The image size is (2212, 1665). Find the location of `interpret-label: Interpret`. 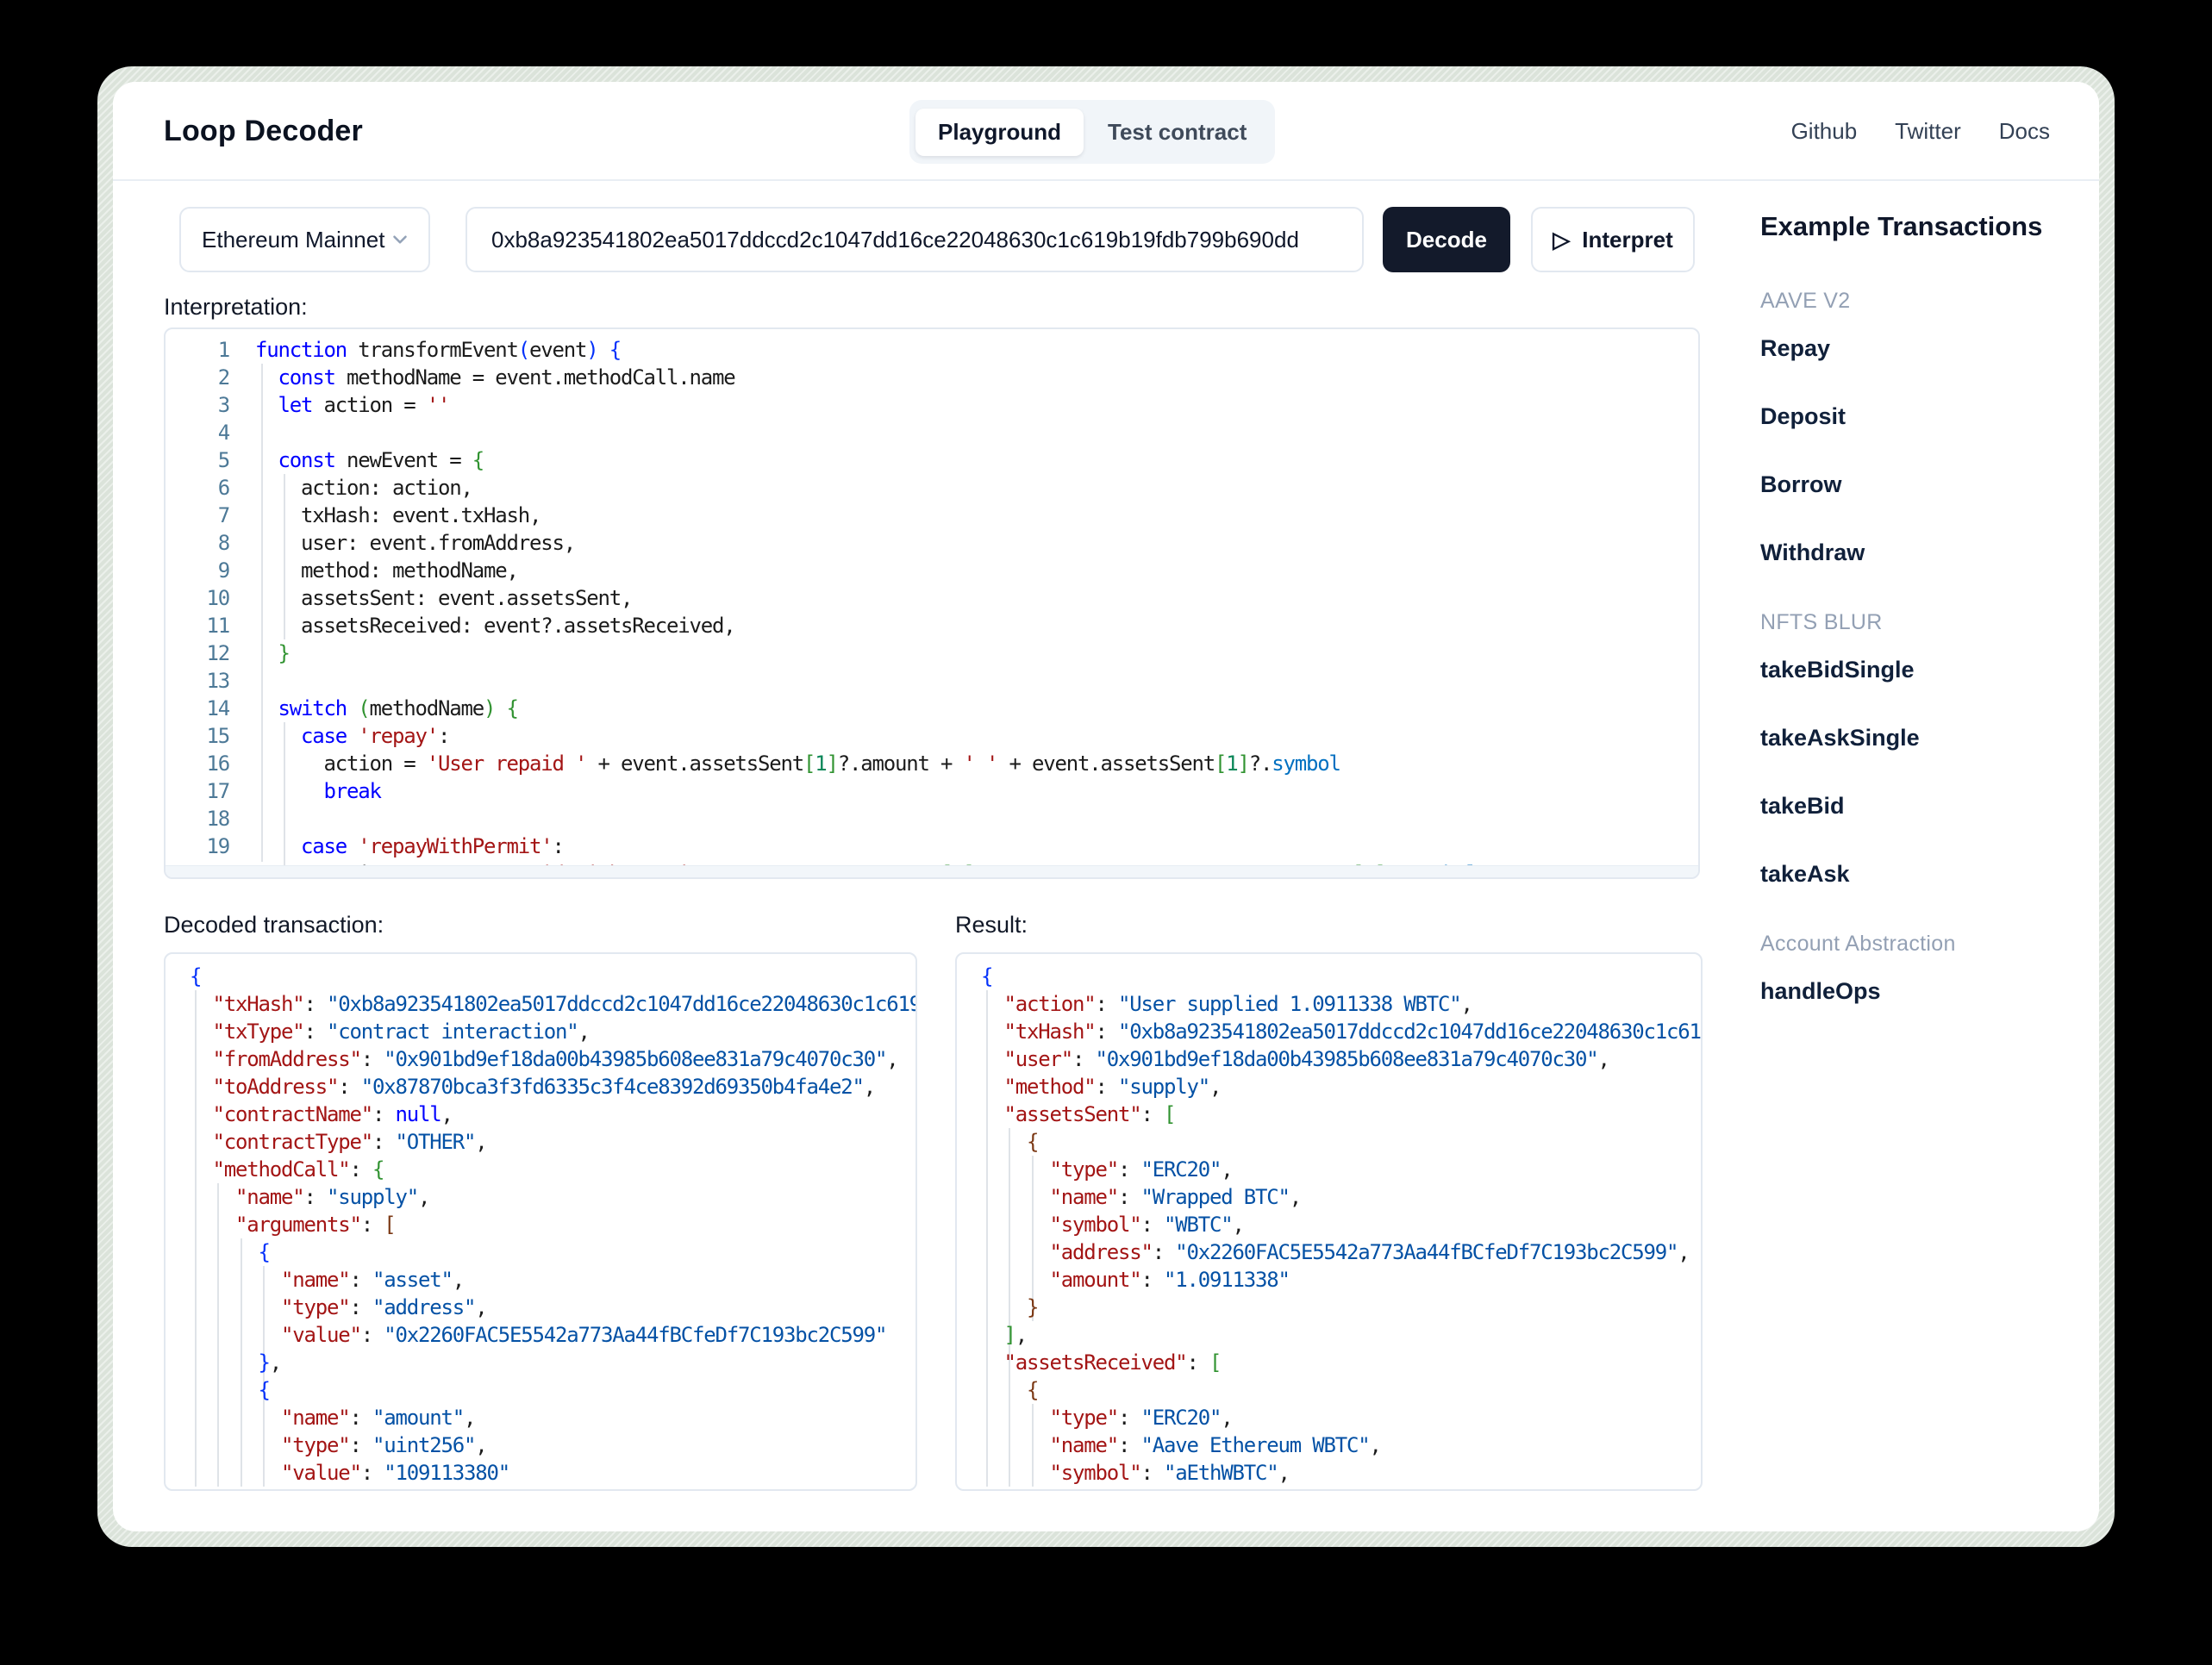

interpret-label: Interpret is located at coordinates (1627, 239).